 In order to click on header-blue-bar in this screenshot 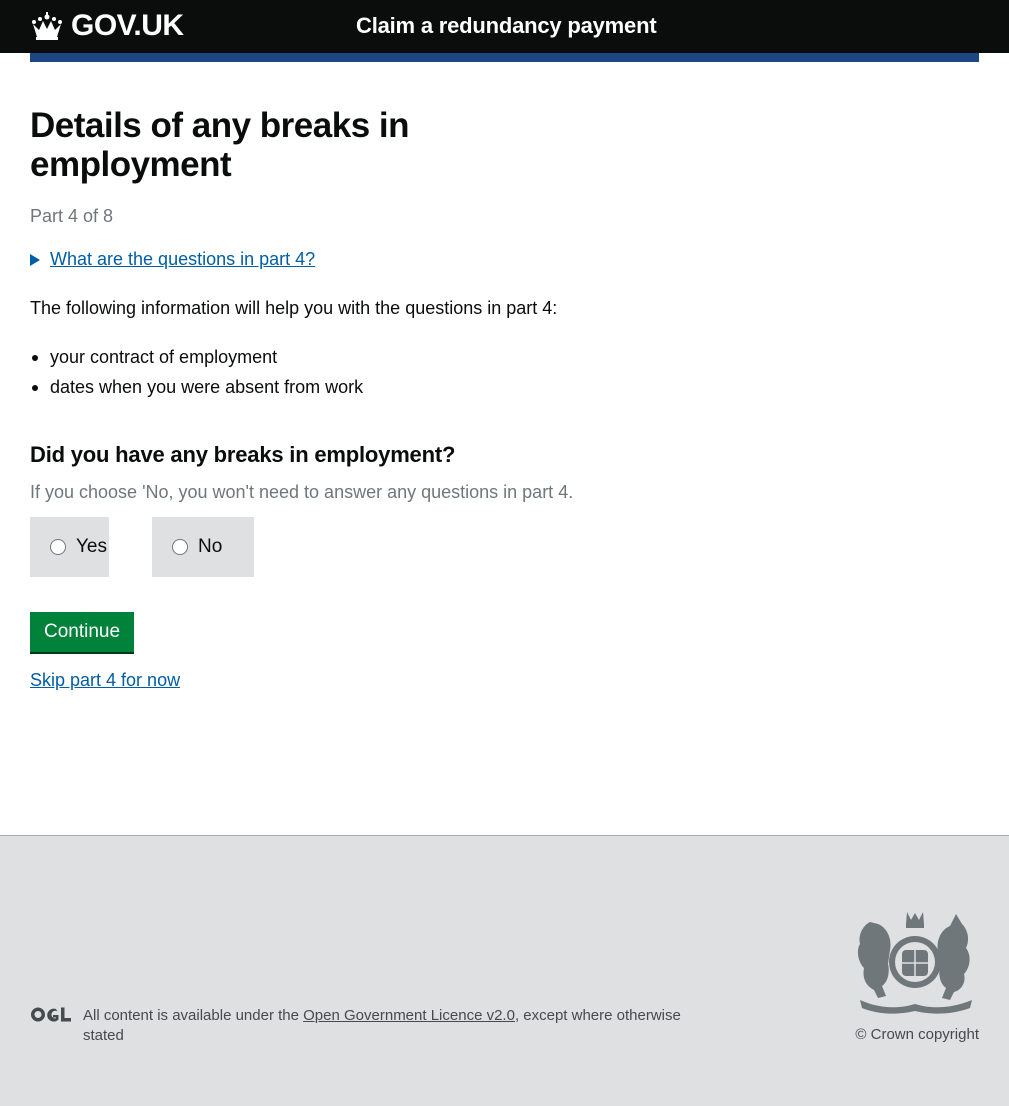, I will do `click(504, 57)`.